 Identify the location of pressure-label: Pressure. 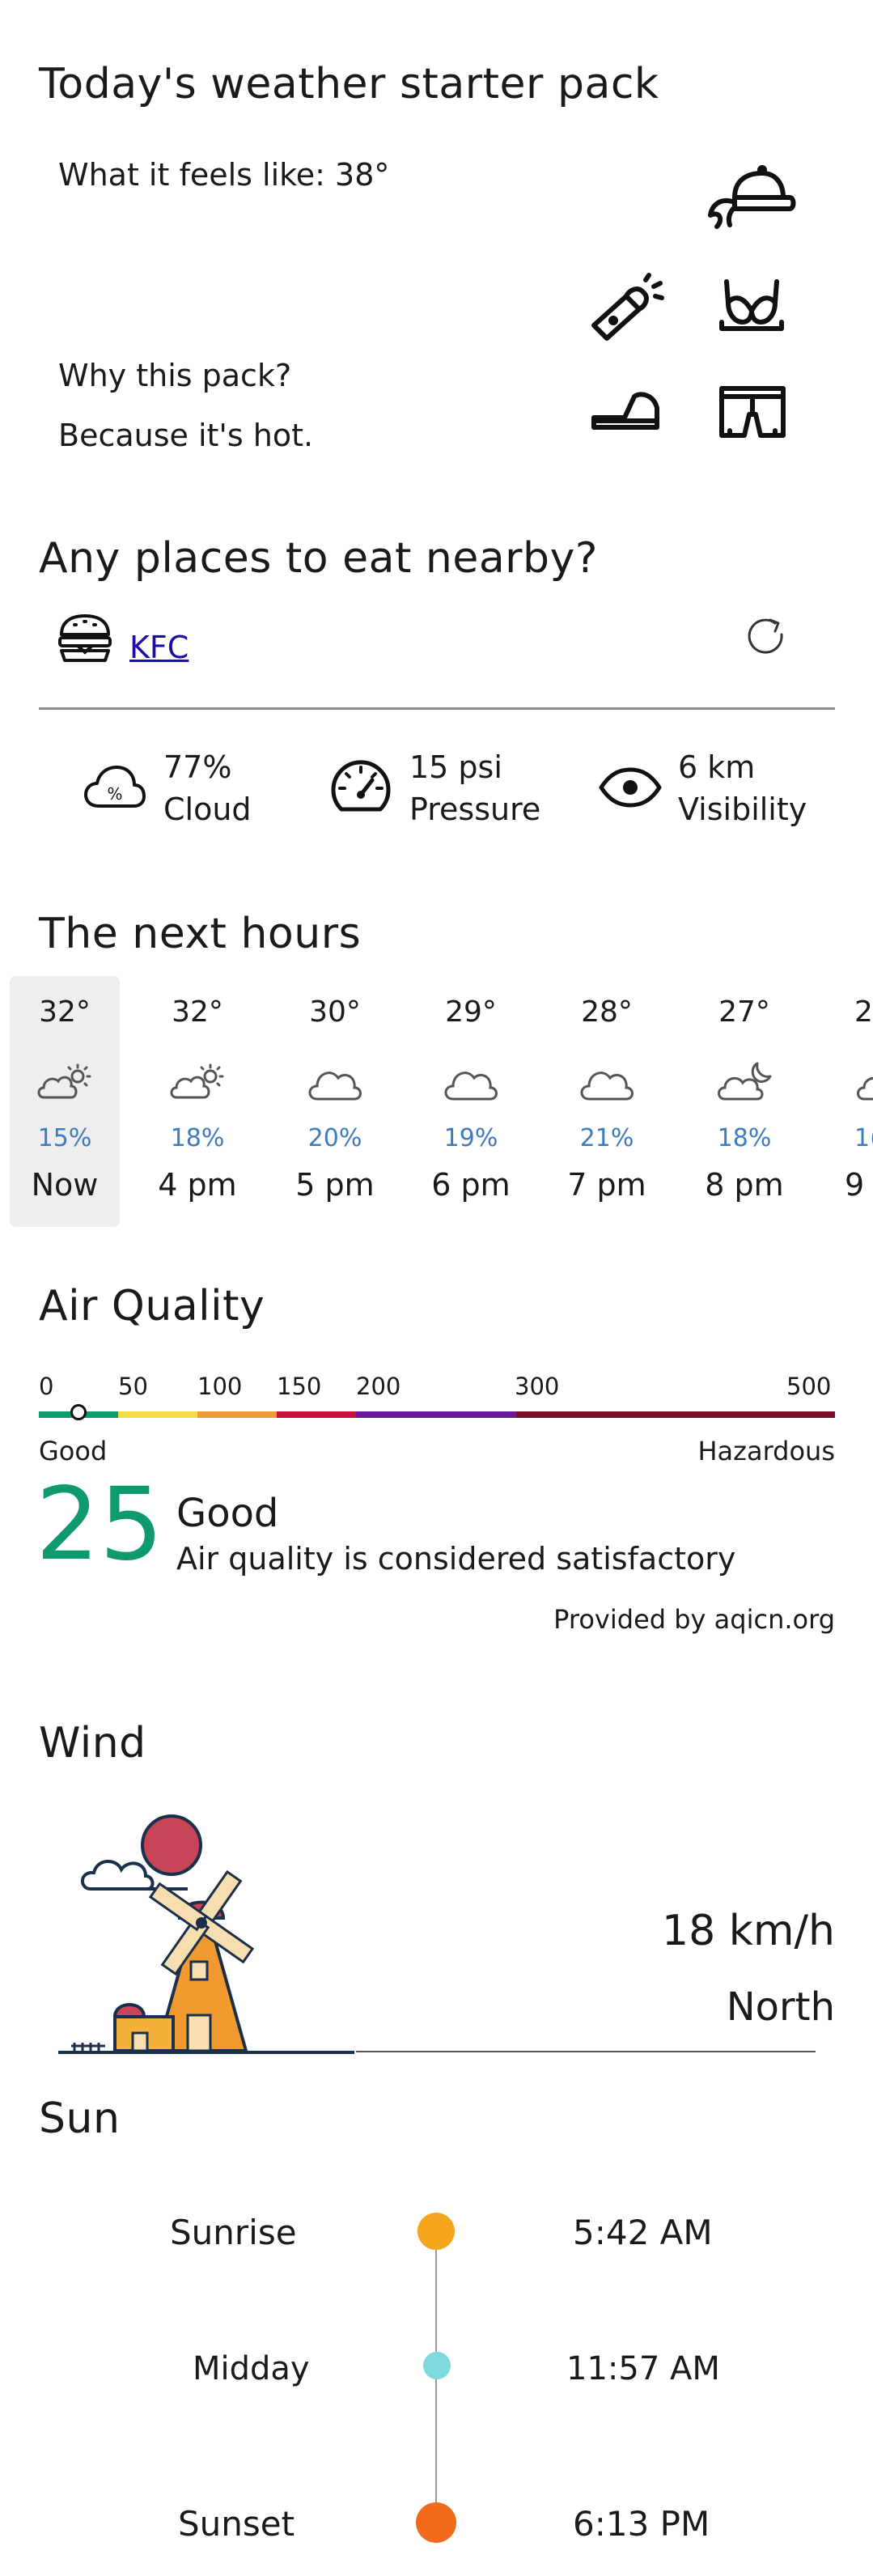
(475, 809).